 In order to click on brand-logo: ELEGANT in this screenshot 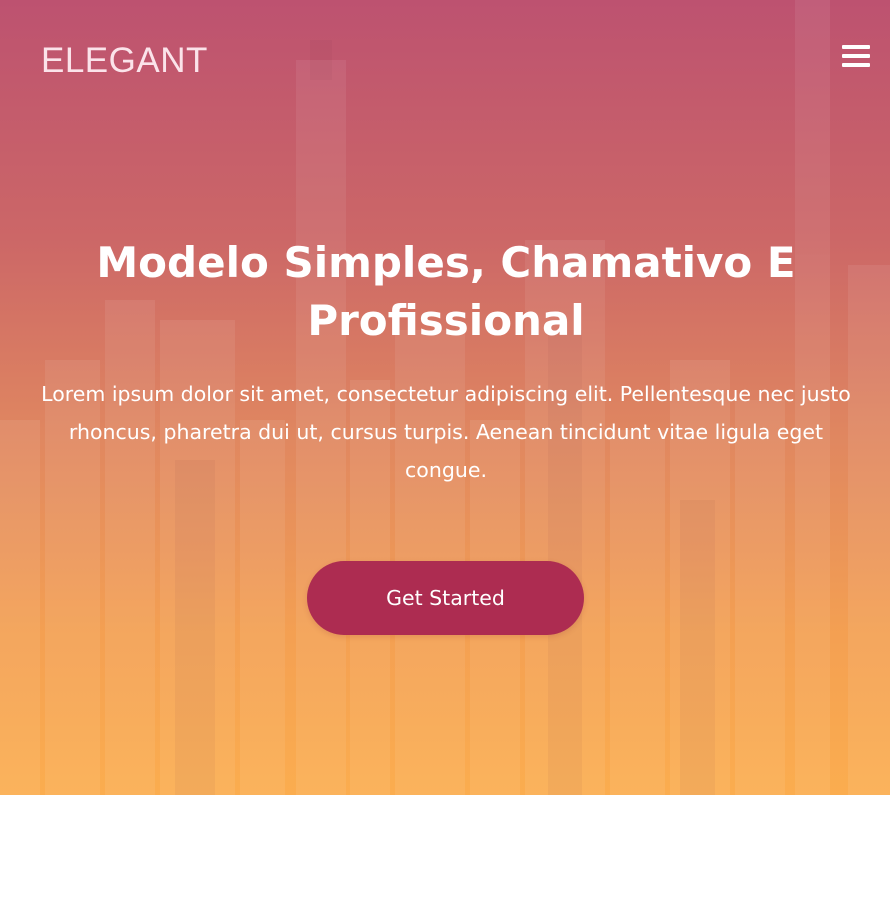, I will do `click(124, 61)`.